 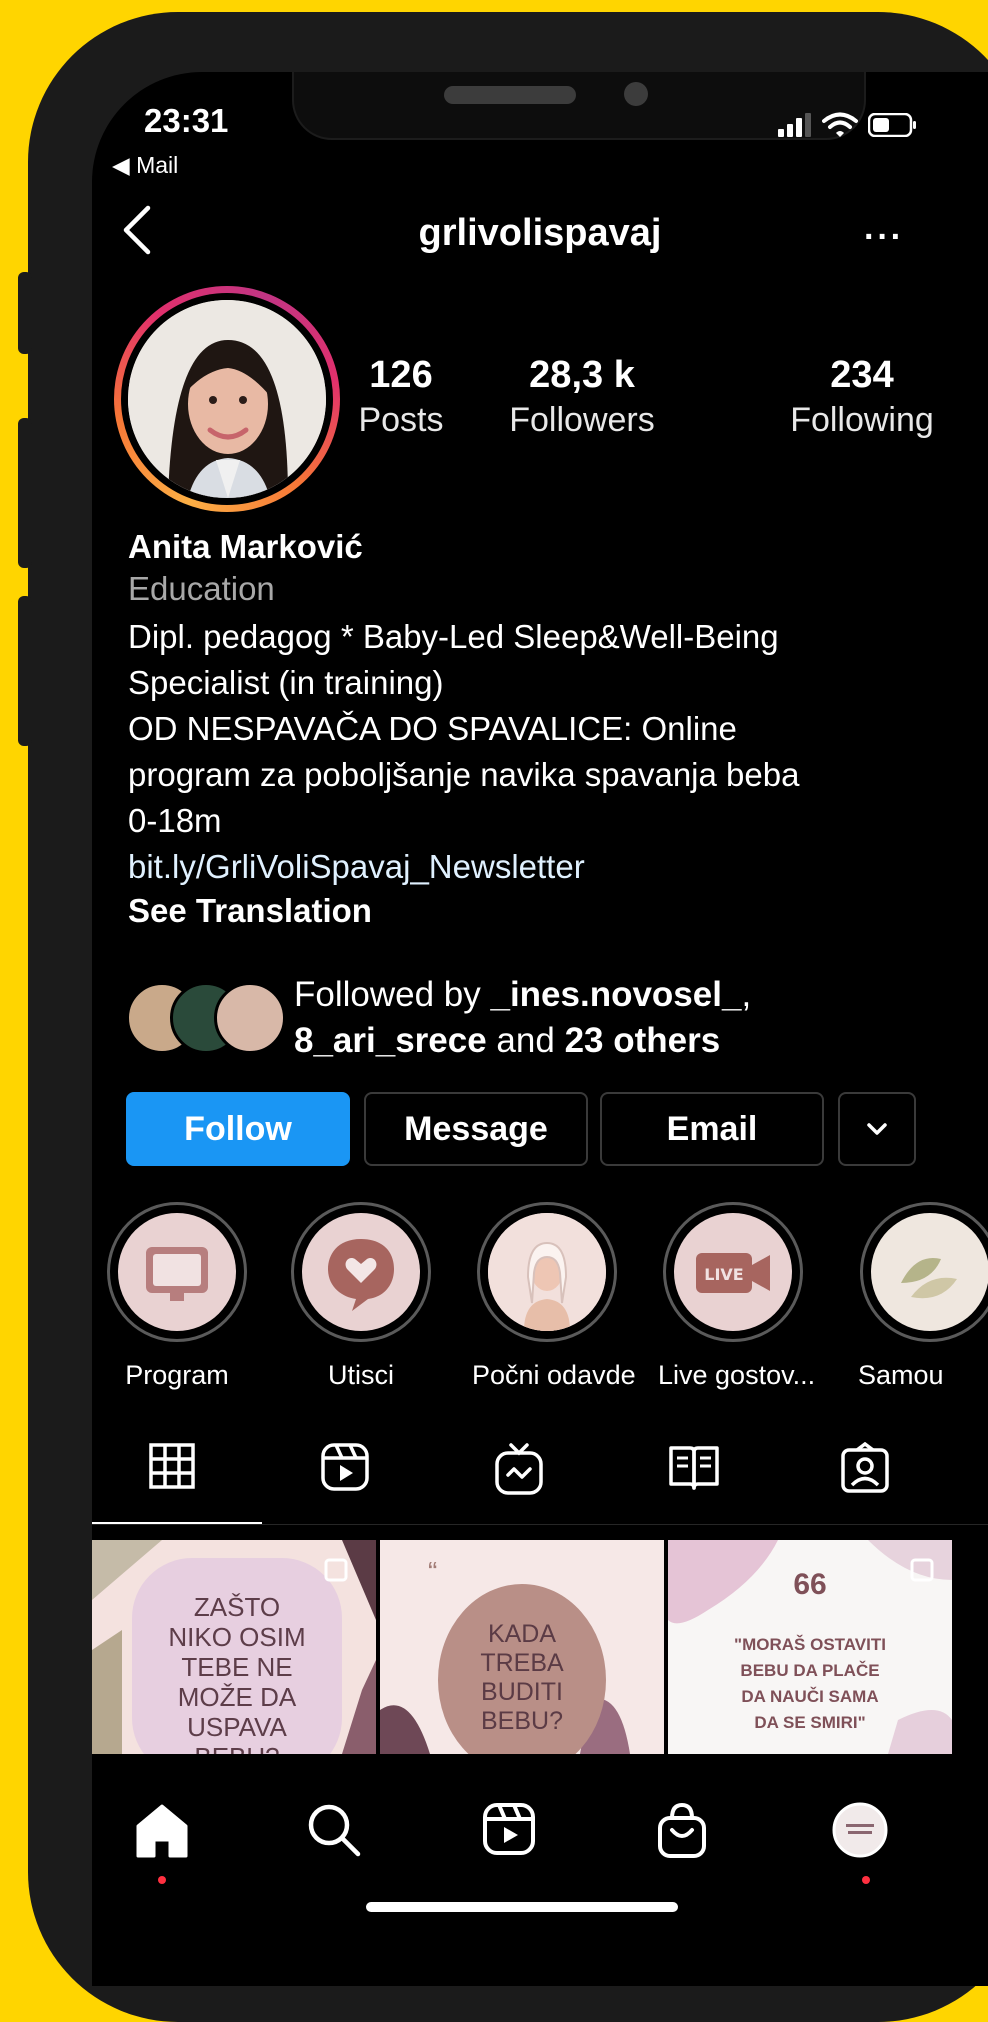 I want to click on stat-following-label: Following, so click(x=862, y=420).